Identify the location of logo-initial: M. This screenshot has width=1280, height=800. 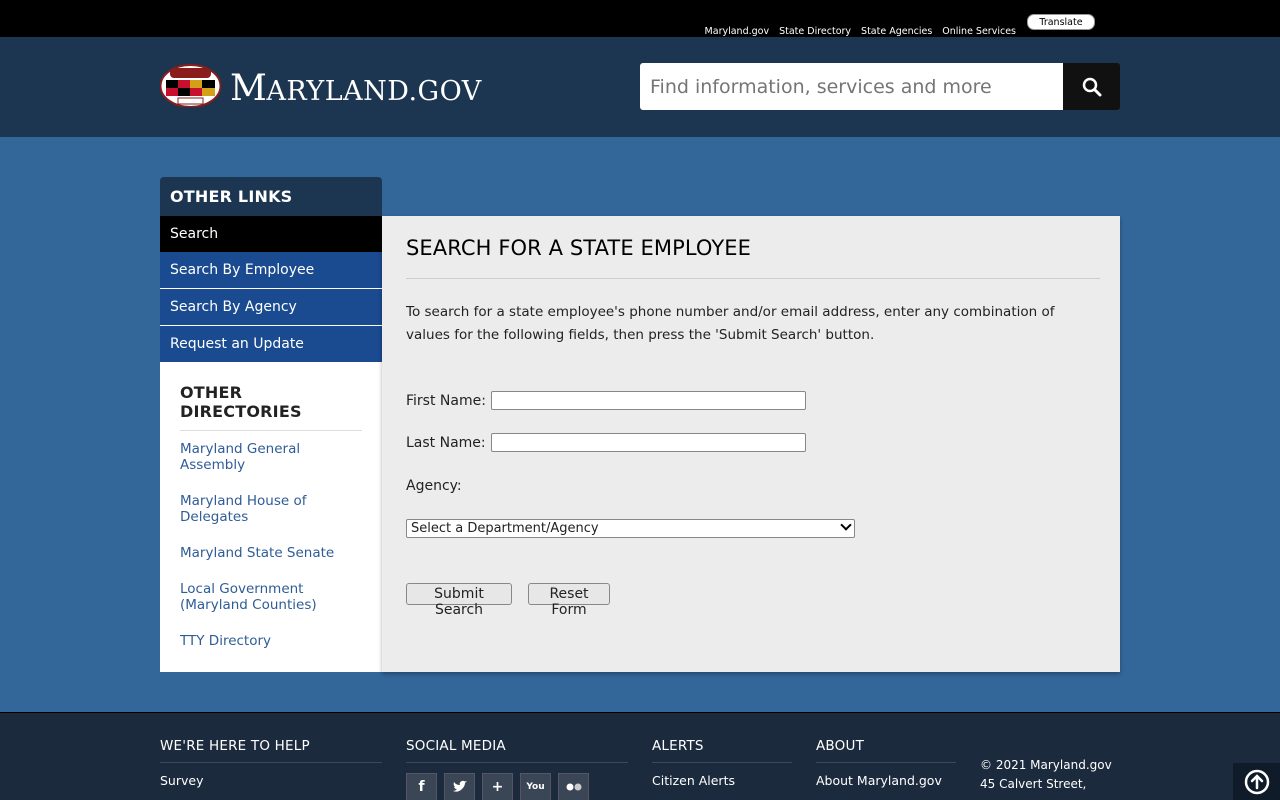
(248, 88).